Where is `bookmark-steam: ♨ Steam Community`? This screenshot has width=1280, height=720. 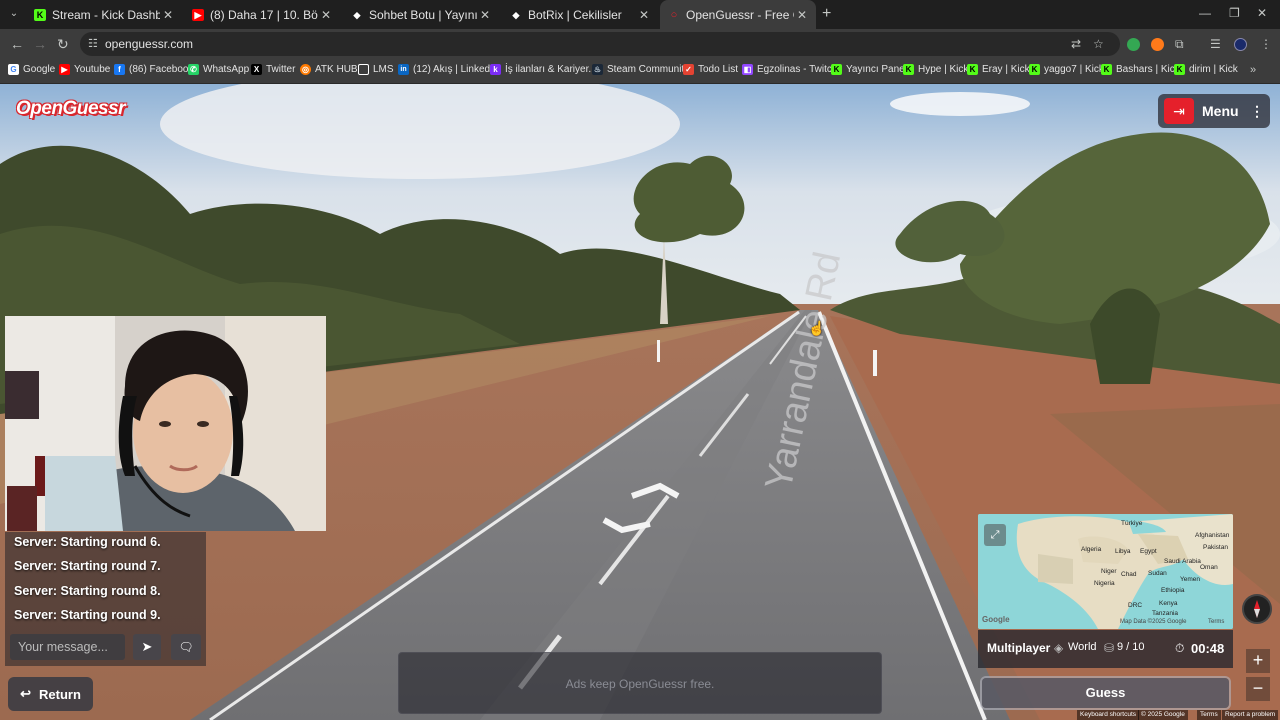
bookmark-steam: ♨ Steam Community is located at coordinates (640, 69).